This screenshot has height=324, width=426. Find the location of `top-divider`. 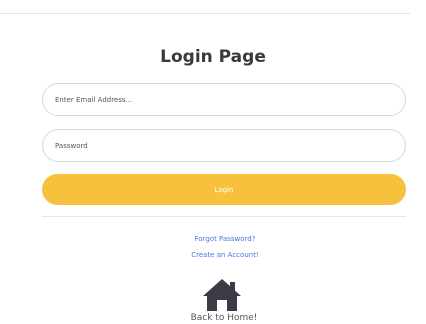

top-divider is located at coordinates (205, 13).